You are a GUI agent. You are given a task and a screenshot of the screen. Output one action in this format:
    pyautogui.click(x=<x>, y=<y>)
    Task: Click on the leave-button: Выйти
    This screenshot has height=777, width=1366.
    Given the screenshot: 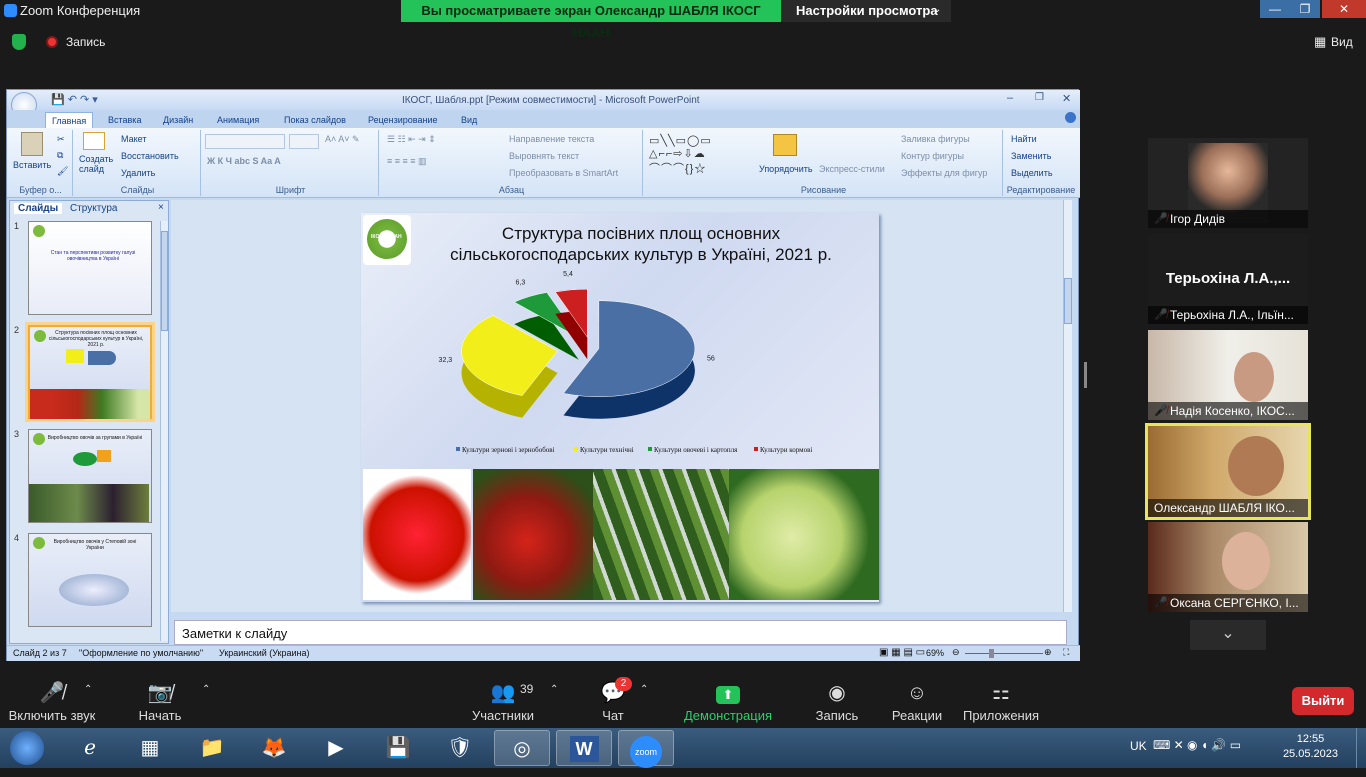 What is the action you would take?
    pyautogui.click(x=1323, y=701)
    